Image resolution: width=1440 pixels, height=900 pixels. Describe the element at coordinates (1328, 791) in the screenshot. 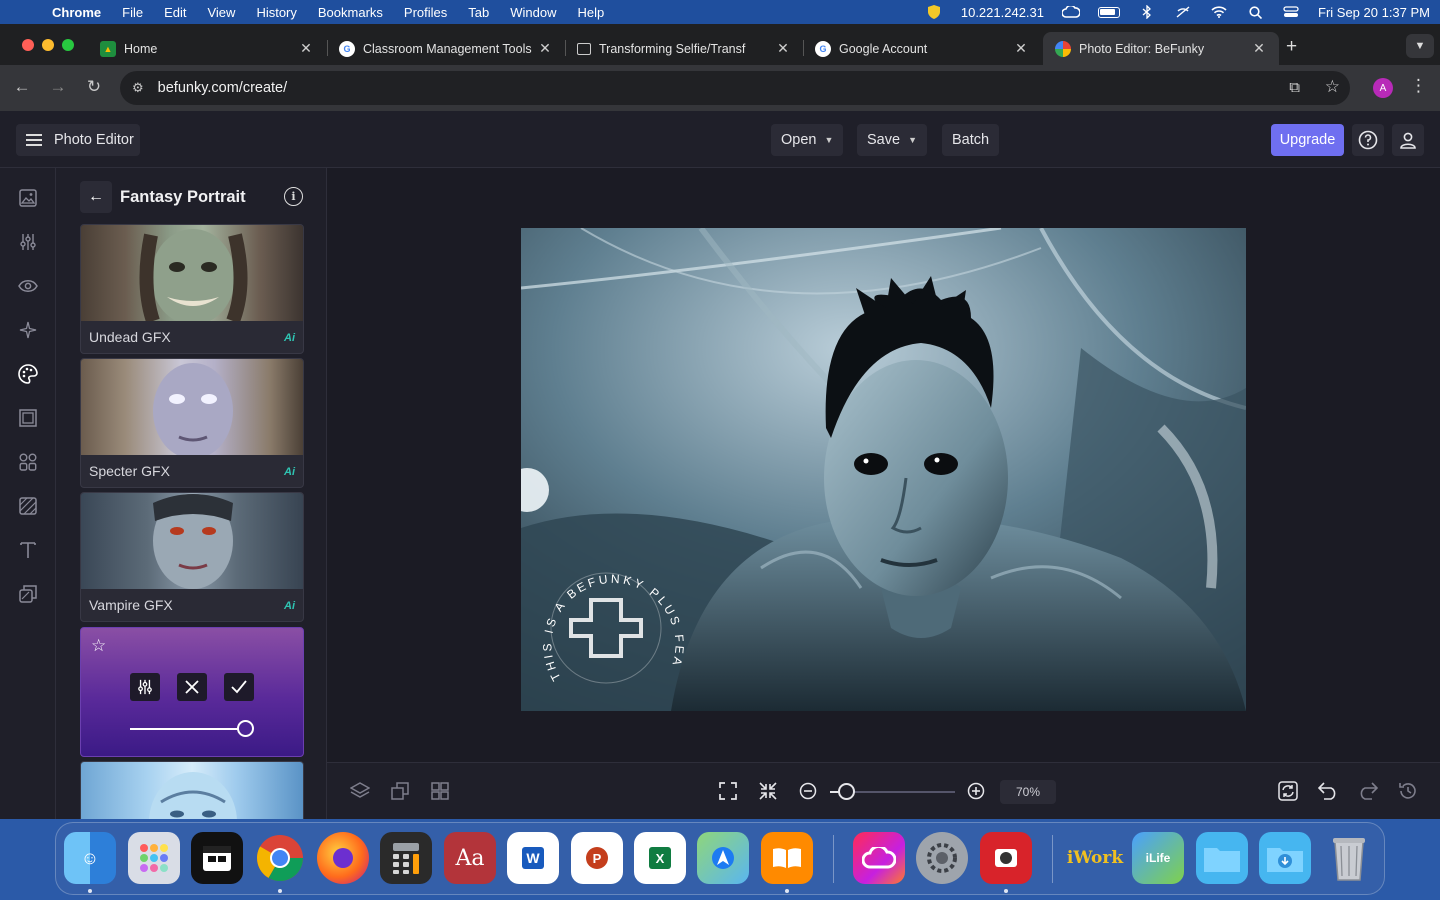

I see `undo-icon` at that location.